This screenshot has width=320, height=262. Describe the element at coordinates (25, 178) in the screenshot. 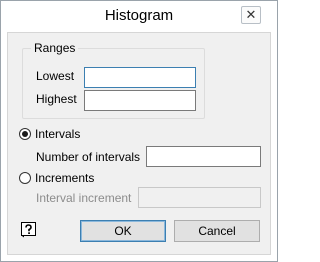

I see `increments-radio-button` at that location.